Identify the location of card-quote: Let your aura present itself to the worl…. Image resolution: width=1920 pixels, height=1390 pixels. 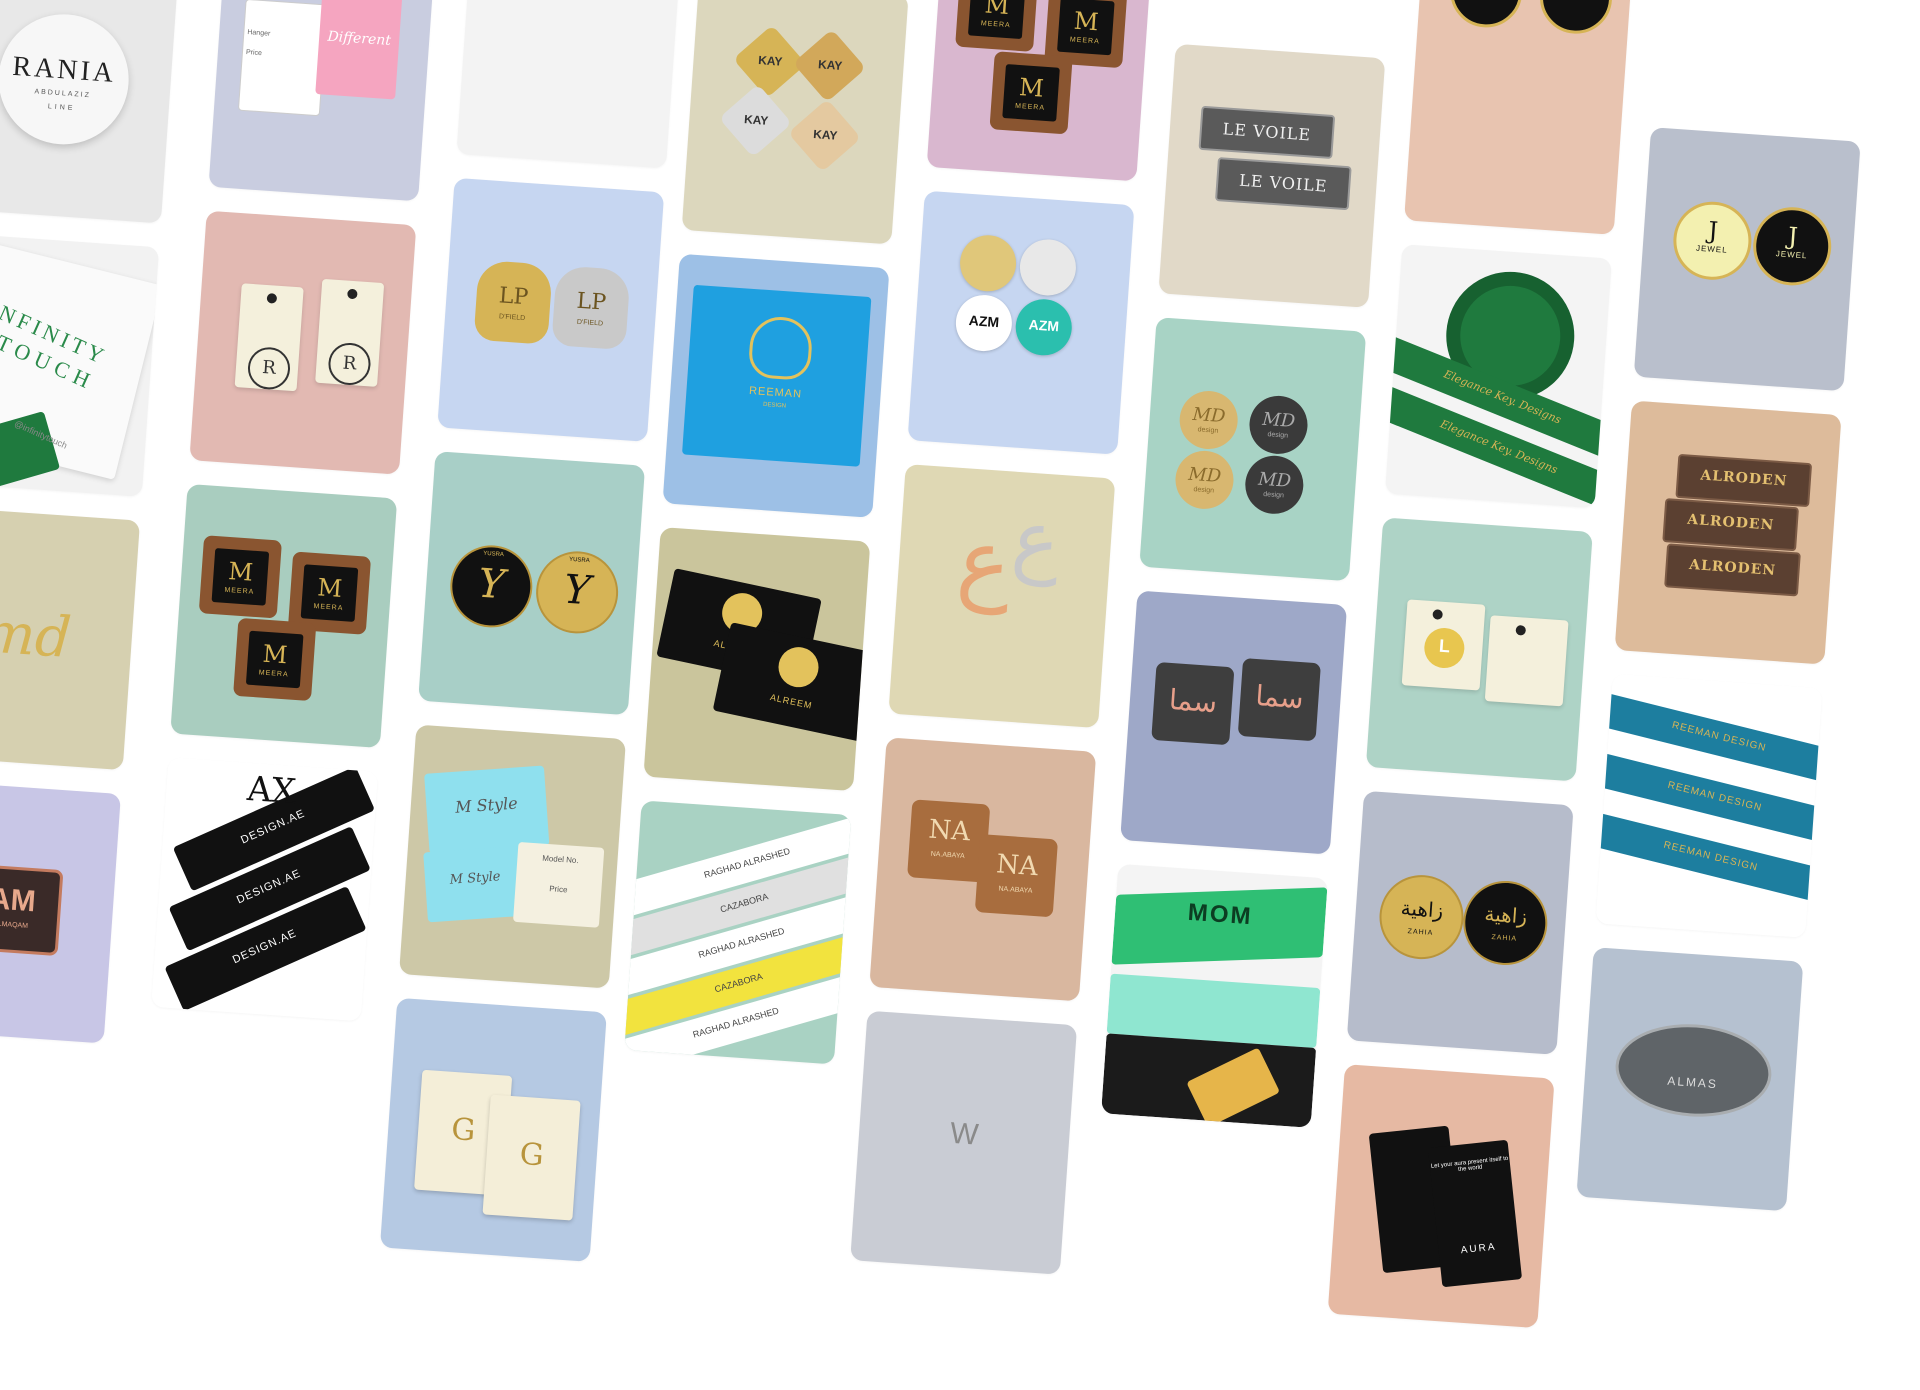
(1469, 1164).